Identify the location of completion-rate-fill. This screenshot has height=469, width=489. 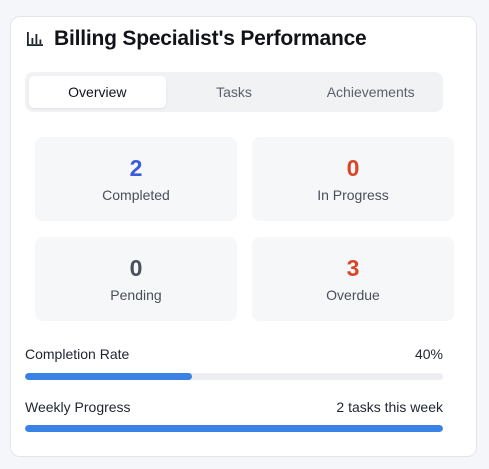
(109, 376).